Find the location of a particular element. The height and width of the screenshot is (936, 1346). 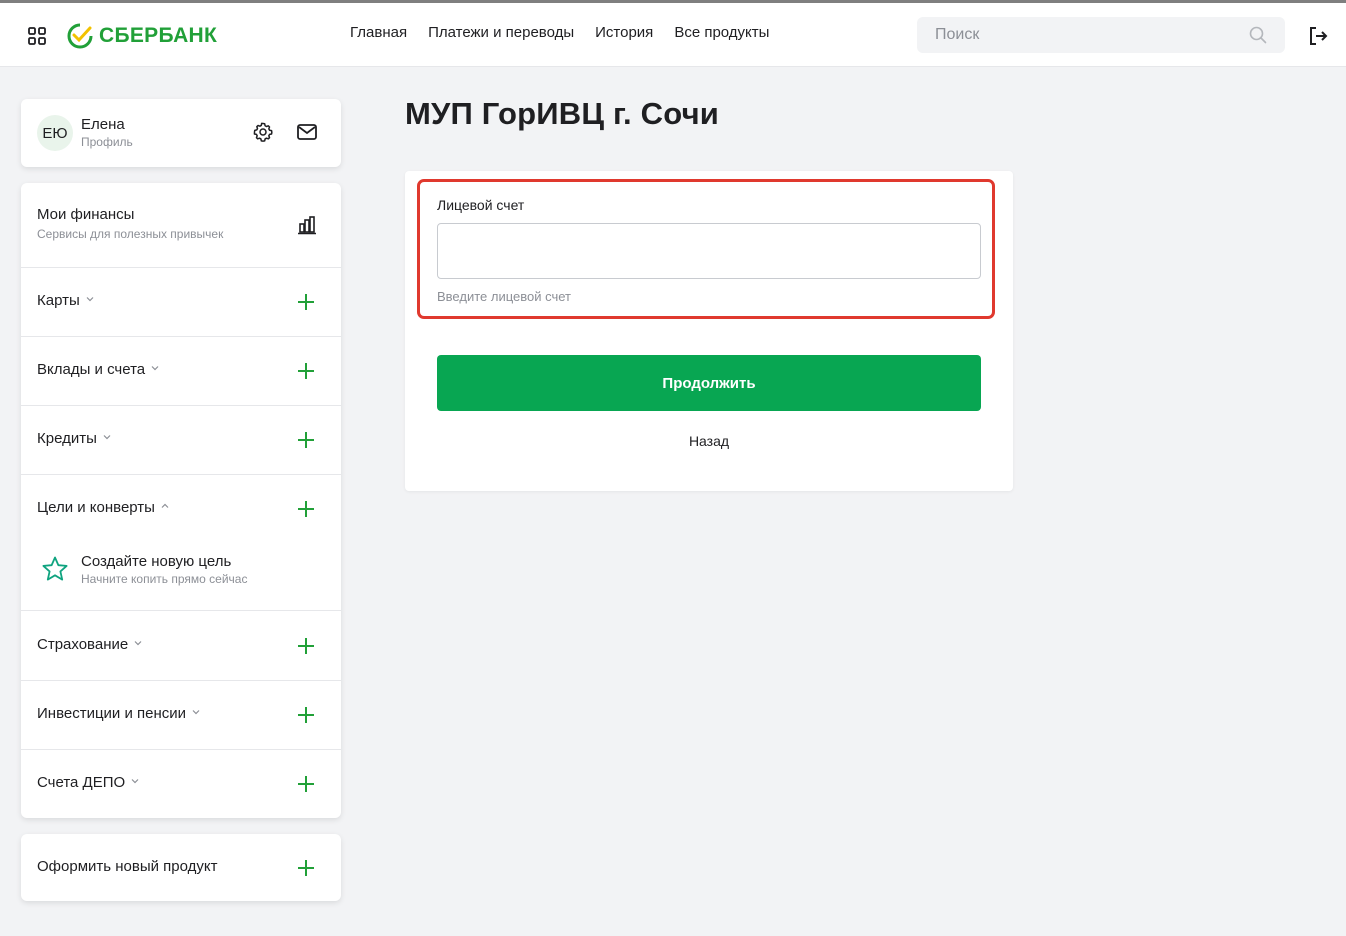

account-number-input is located at coordinates (709, 251).